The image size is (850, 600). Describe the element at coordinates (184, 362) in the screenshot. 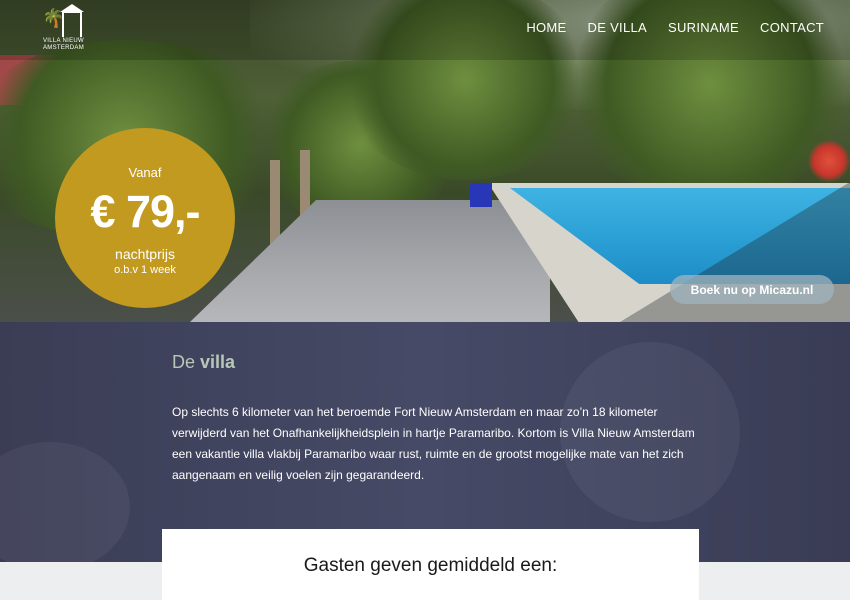

I see `villa-title-light: De` at that location.